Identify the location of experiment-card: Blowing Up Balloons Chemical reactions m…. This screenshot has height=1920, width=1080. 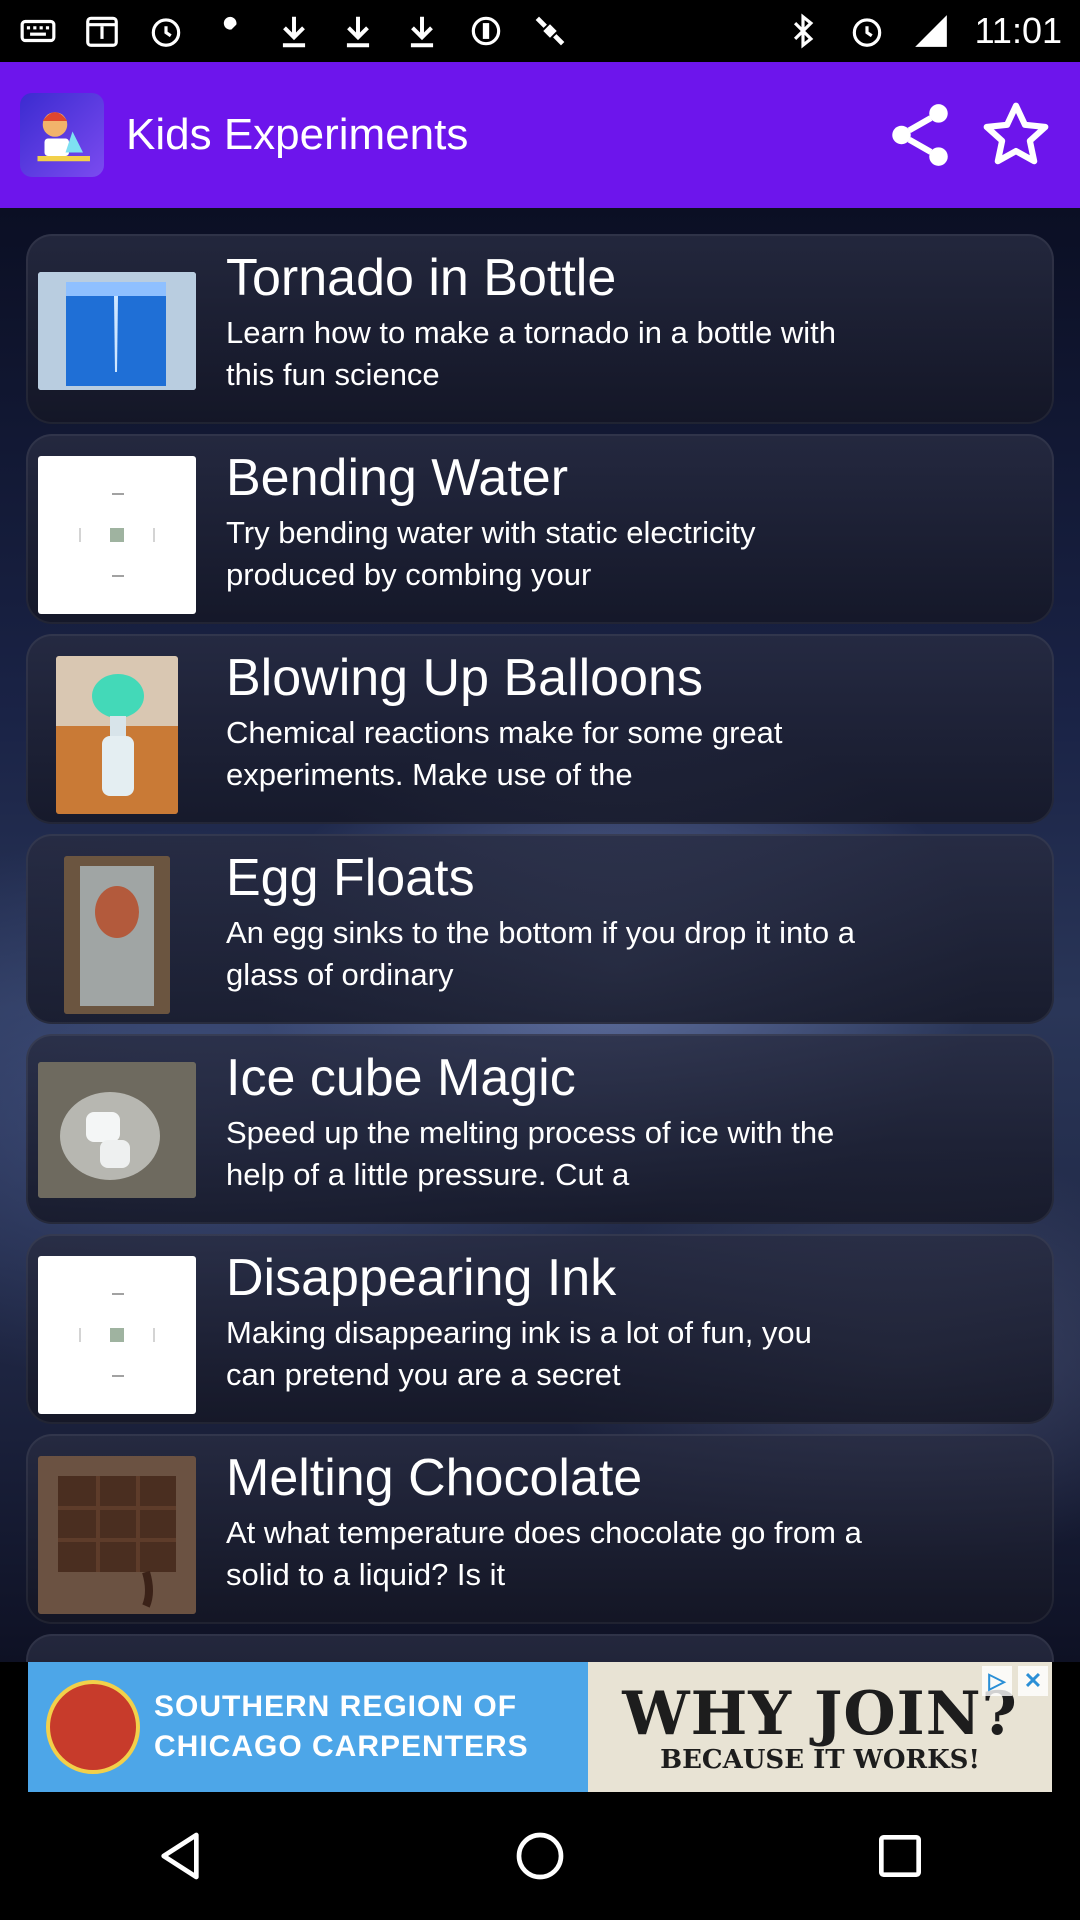
(540, 729).